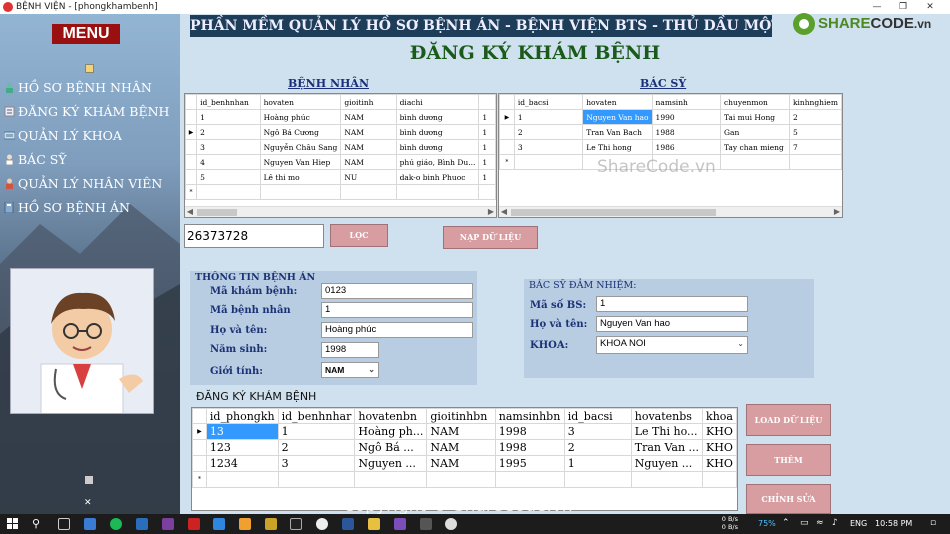 This screenshot has width=950, height=534. I want to click on table-cell: 1998, so click(529, 431).